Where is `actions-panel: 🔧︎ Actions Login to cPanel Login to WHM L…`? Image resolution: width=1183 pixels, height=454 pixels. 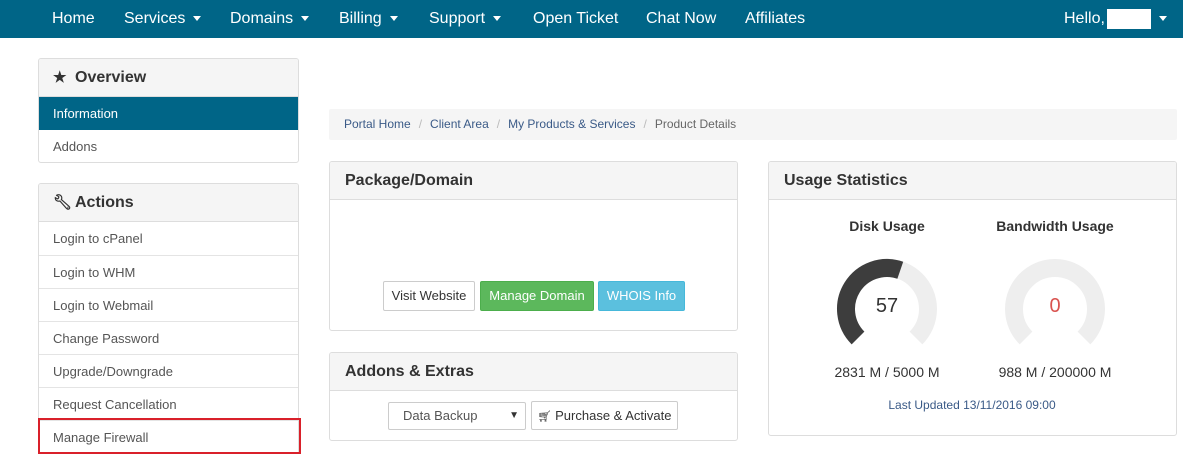 actions-panel: 🔧︎ Actions Login to cPanel Login to WHM L… is located at coordinates (168, 318).